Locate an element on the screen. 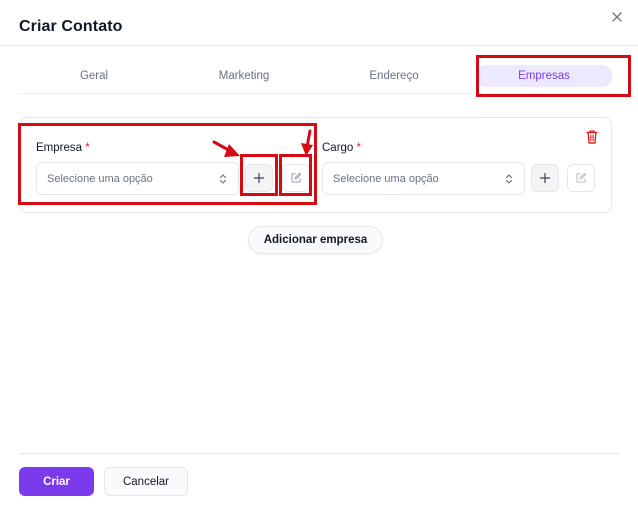 This screenshot has height=509, width=638. modal-title: Criar Contato is located at coordinates (71, 26).